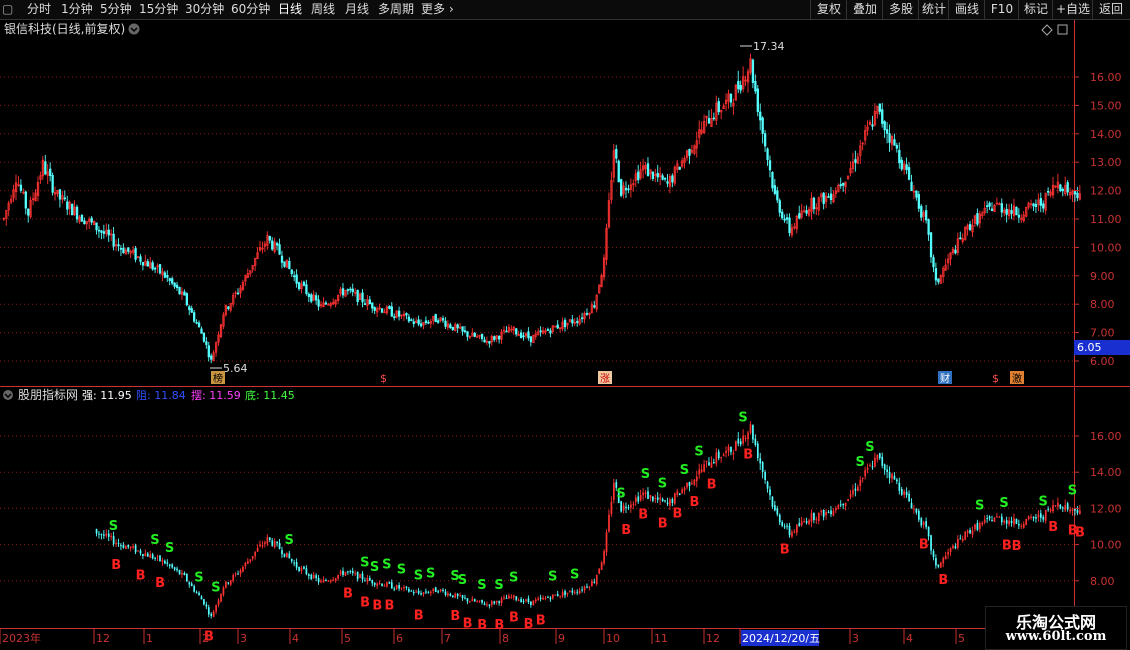 The image size is (1130, 650). Describe the element at coordinates (605, 379) in the screenshot. I see `event-marker-zhang-text: 涨` at that location.